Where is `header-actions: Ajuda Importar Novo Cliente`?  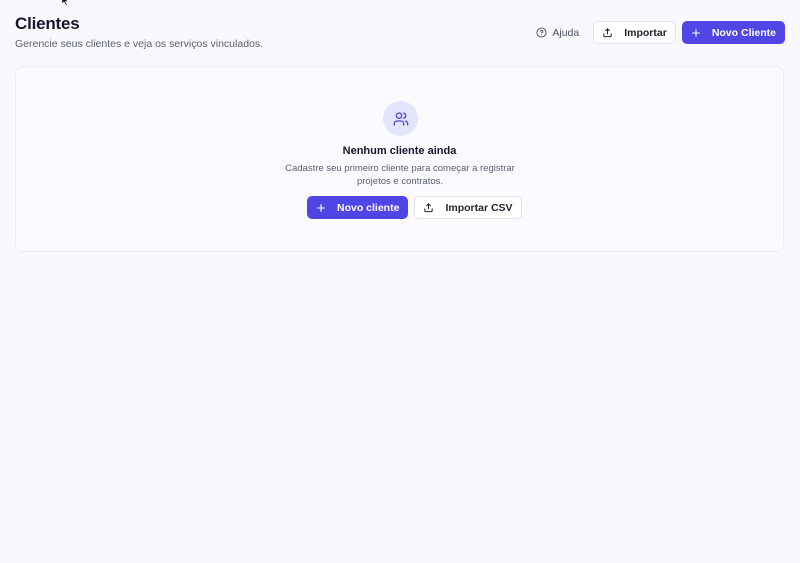 header-actions: Ajuda Importar Novo Cliente is located at coordinates (657, 32).